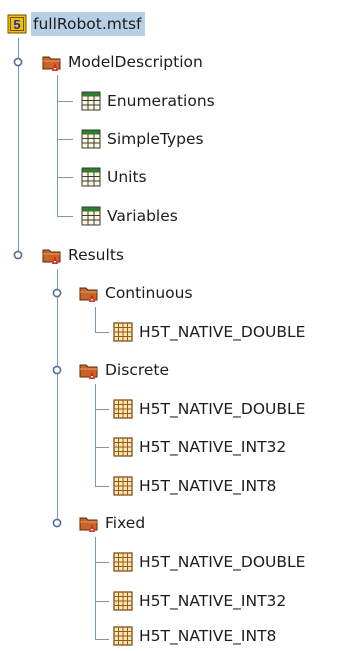 Image resolution: width=358 pixels, height=651 pixels. Describe the element at coordinates (88, 24) in the screenshot. I see `root-file-label: fullRobot.mtsf` at that location.